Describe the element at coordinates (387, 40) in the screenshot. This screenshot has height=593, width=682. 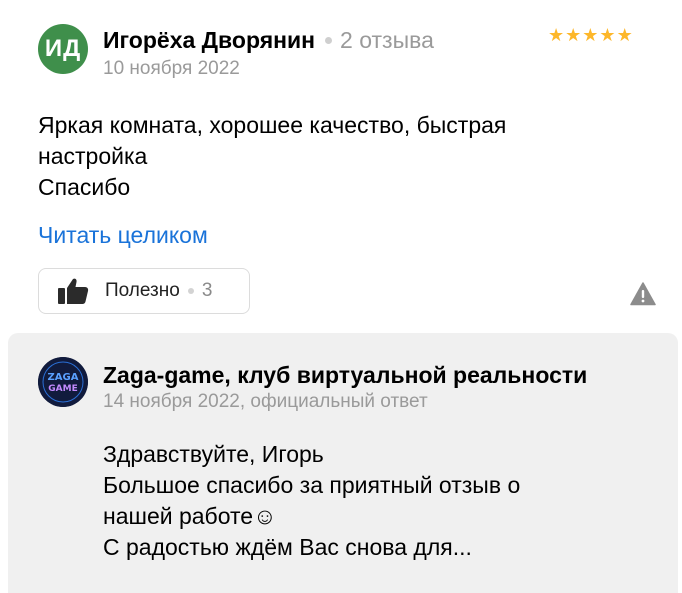
I see `author-review-count: 2 отзыва` at that location.